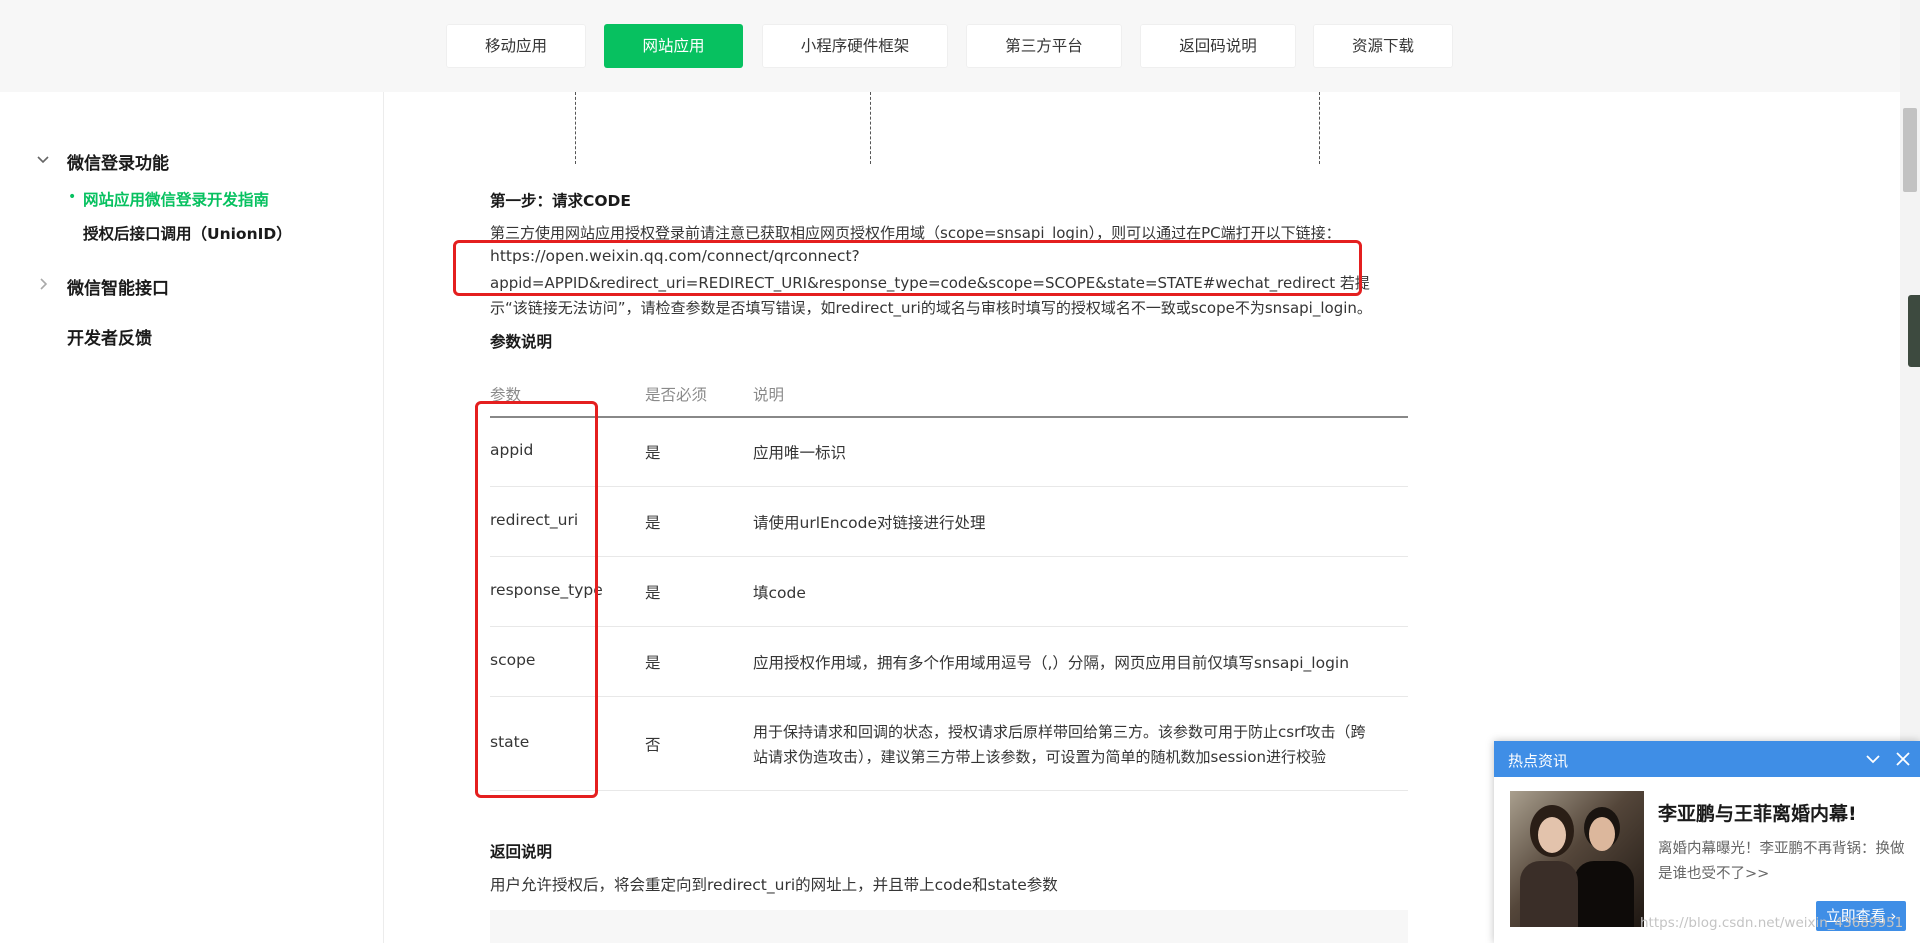  Describe the element at coordinates (855, 46) in the screenshot. I see `tab-miniprogram-hardware: 小程序硬件框架` at that location.